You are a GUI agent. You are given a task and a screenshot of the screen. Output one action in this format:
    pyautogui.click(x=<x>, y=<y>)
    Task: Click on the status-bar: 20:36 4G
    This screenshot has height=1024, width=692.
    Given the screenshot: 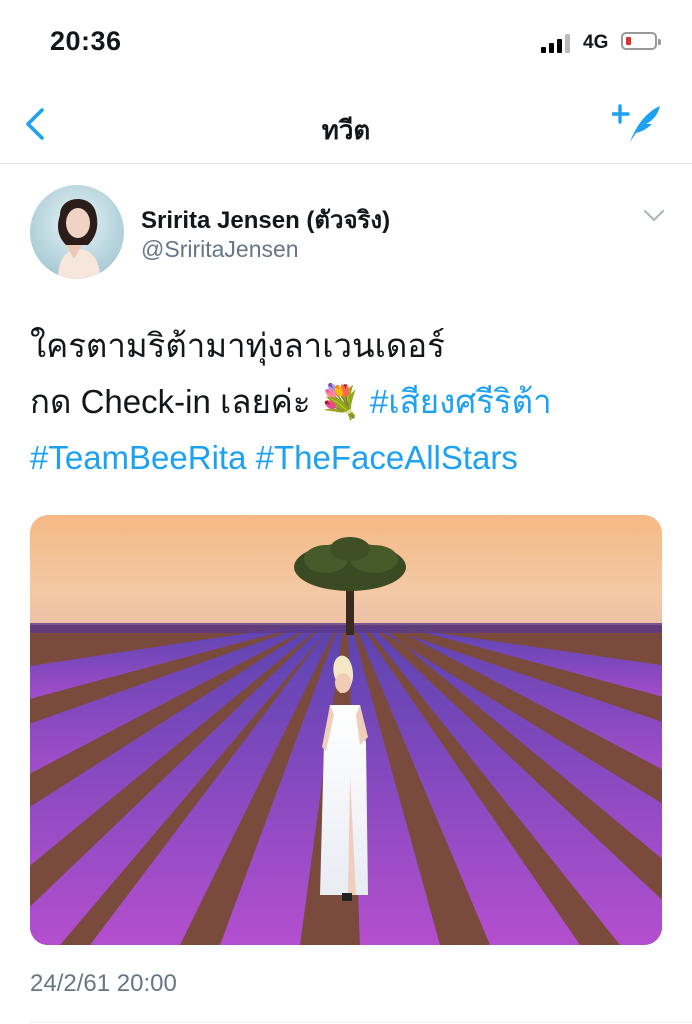 What is the action you would take?
    pyautogui.click(x=346, y=44)
    